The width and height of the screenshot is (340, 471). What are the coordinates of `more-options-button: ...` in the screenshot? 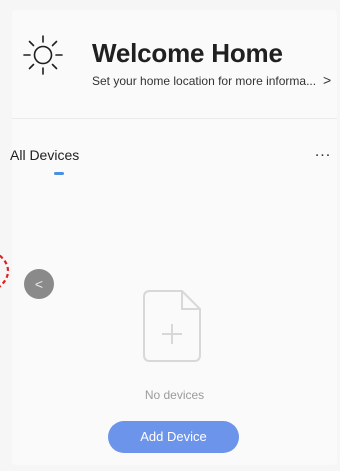 It's located at (323, 154).